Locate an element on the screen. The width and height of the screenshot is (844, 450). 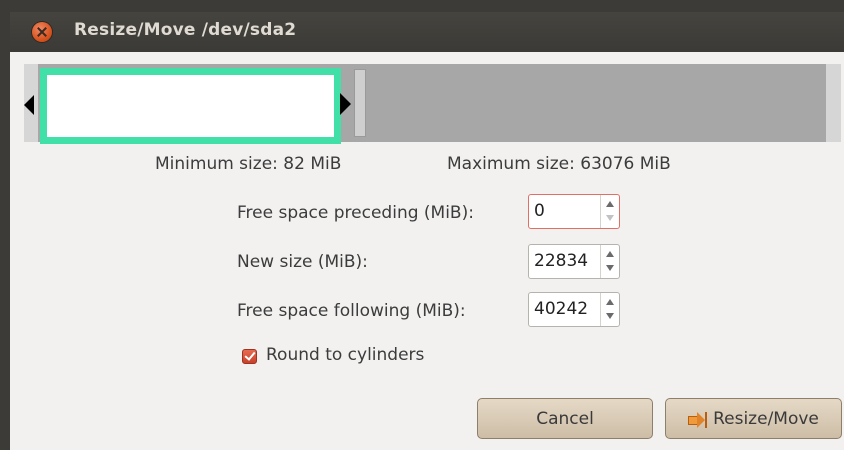
cancel-button-label: Cancel is located at coordinates (565, 418).